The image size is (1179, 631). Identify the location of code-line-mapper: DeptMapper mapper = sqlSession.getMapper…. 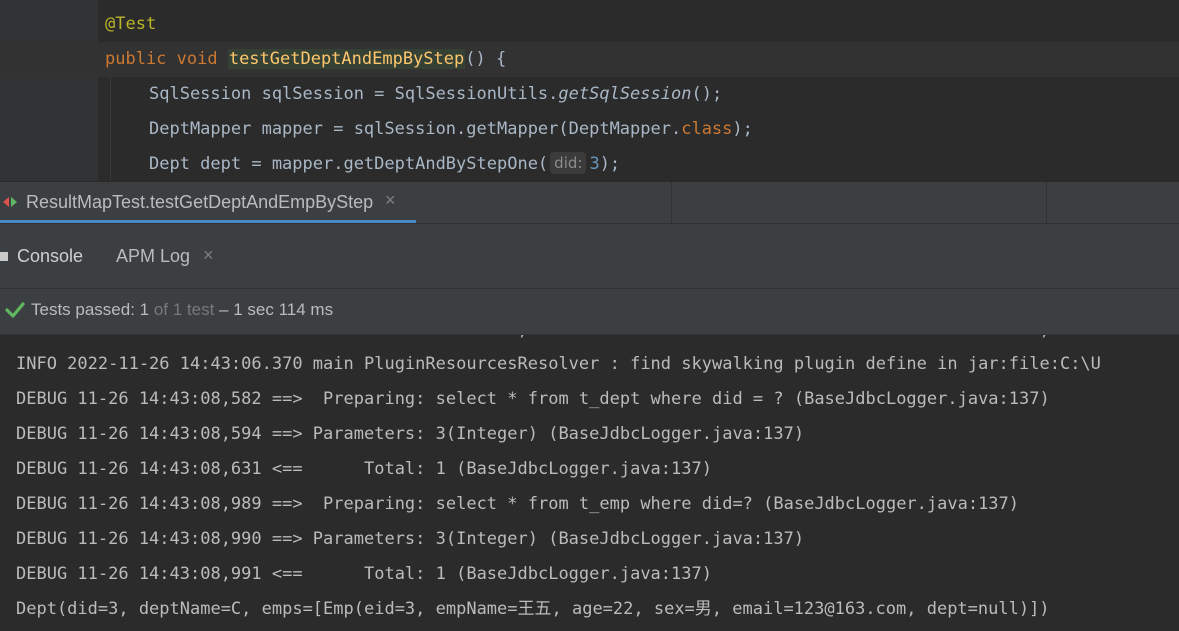
(589, 129).